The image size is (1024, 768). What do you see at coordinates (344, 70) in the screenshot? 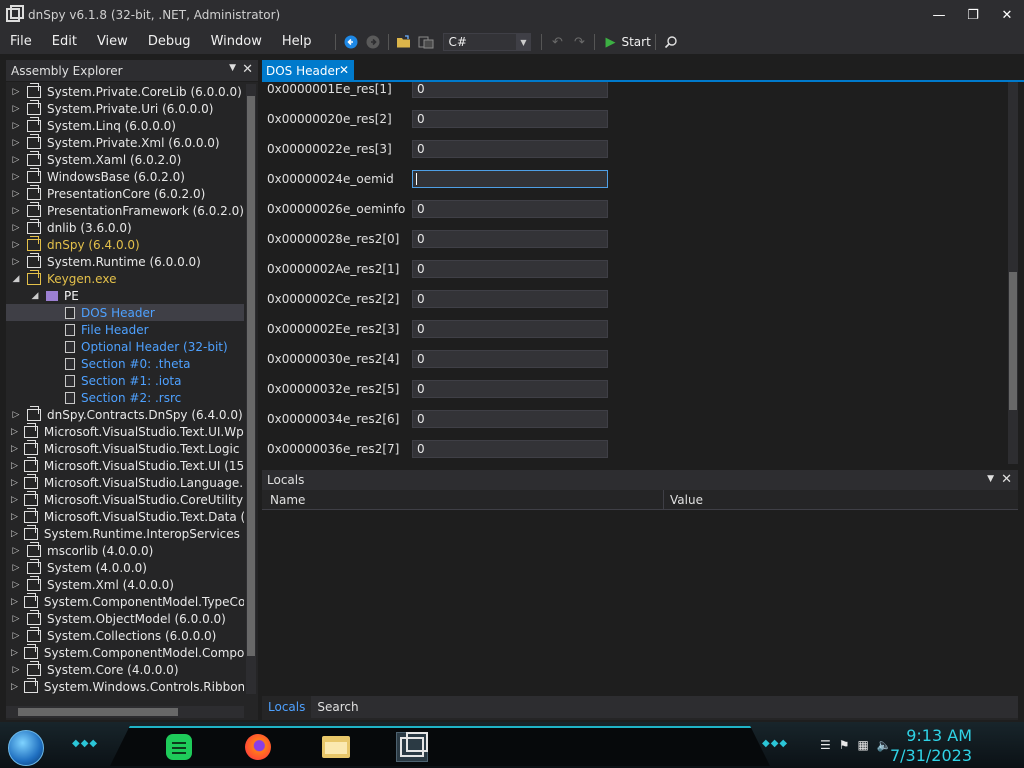
I see `close-tab-icon: ✕` at bounding box center [344, 70].